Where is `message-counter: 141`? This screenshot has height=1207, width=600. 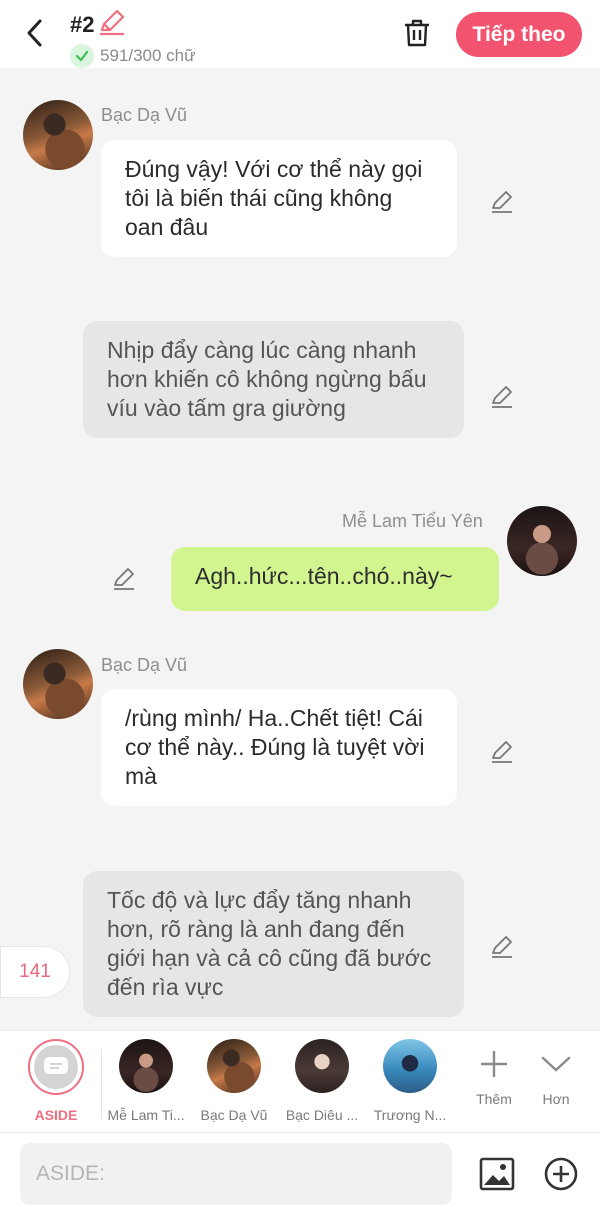
message-counter: 141 is located at coordinates (35, 972).